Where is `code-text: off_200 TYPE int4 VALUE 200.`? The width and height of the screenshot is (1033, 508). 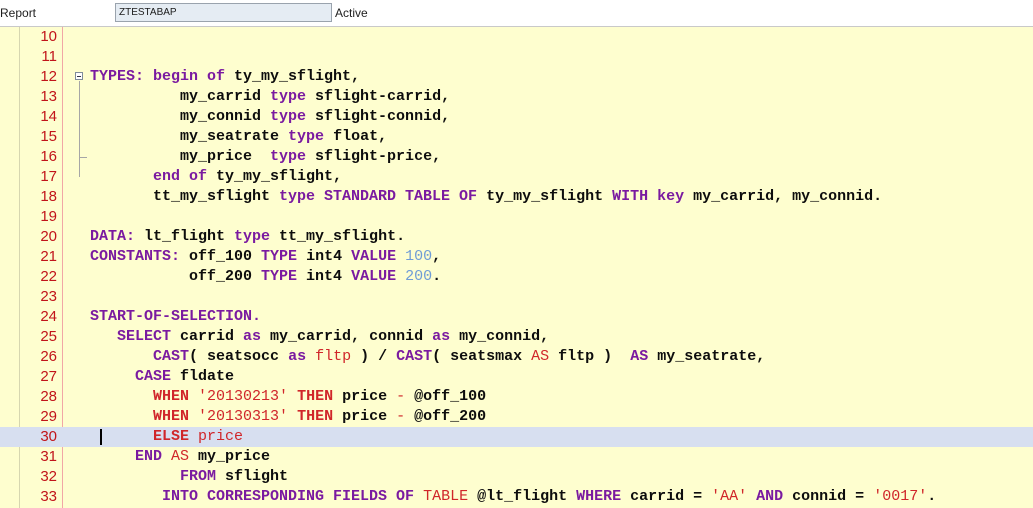
code-text: off_200 TYPE int4 VALUE 200. is located at coordinates (265, 277).